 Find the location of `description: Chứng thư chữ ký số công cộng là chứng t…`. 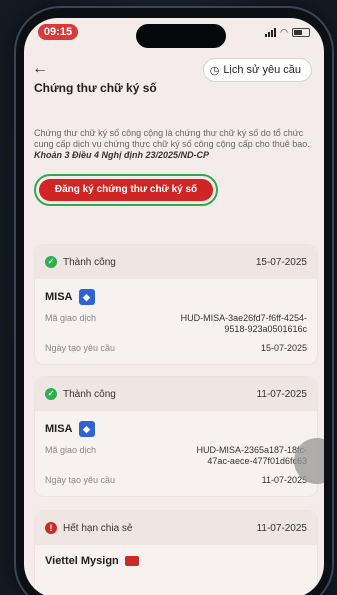

description: Chứng thư chữ ký số công cộng là chứng t… is located at coordinates (174, 144).